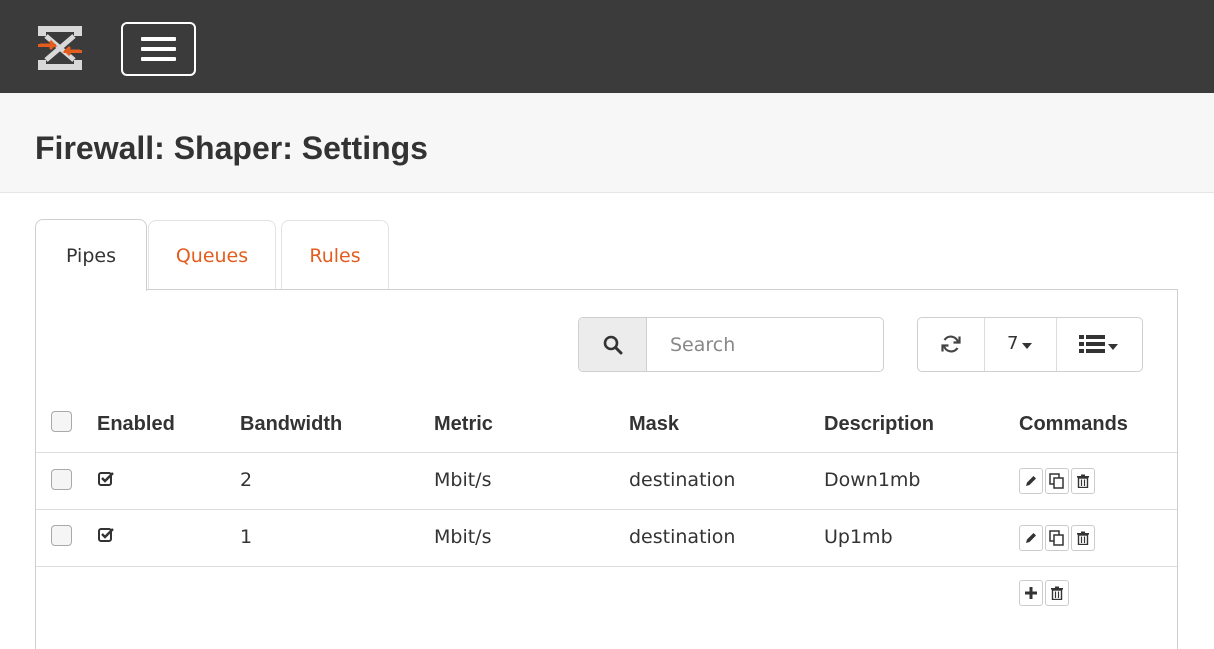 The image size is (1214, 649). What do you see at coordinates (858, 537) in the screenshot?
I see `description-cell: Up1mb` at bounding box center [858, 537].